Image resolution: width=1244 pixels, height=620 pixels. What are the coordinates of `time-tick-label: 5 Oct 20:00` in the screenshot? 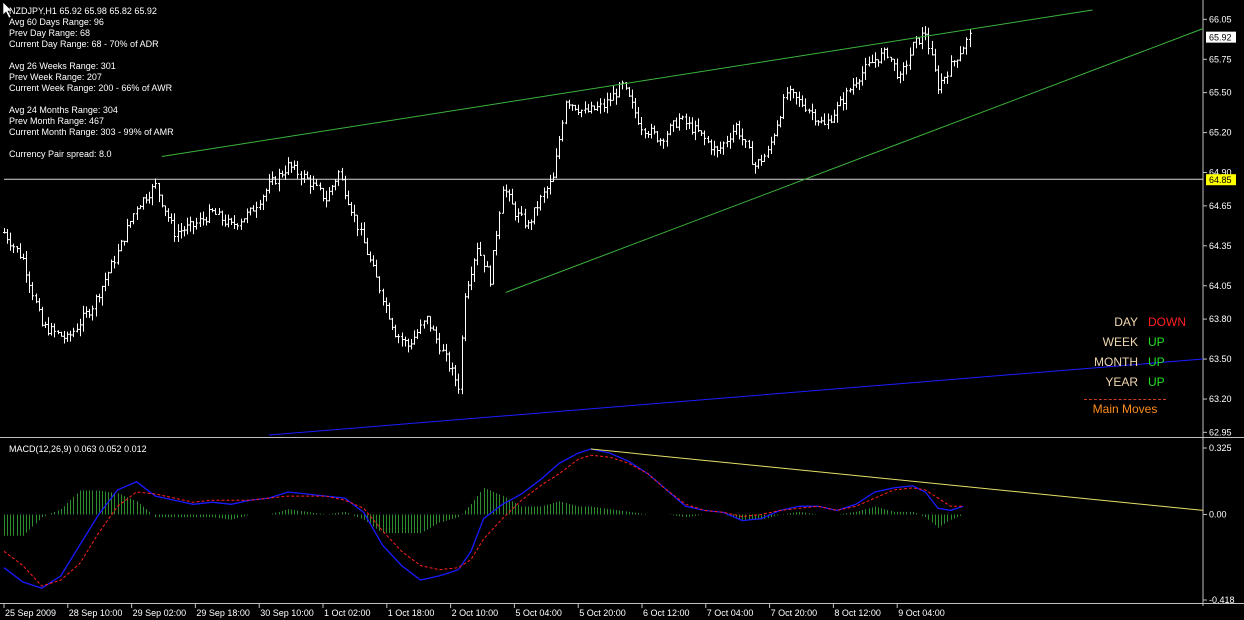 It's located at (602, 613).